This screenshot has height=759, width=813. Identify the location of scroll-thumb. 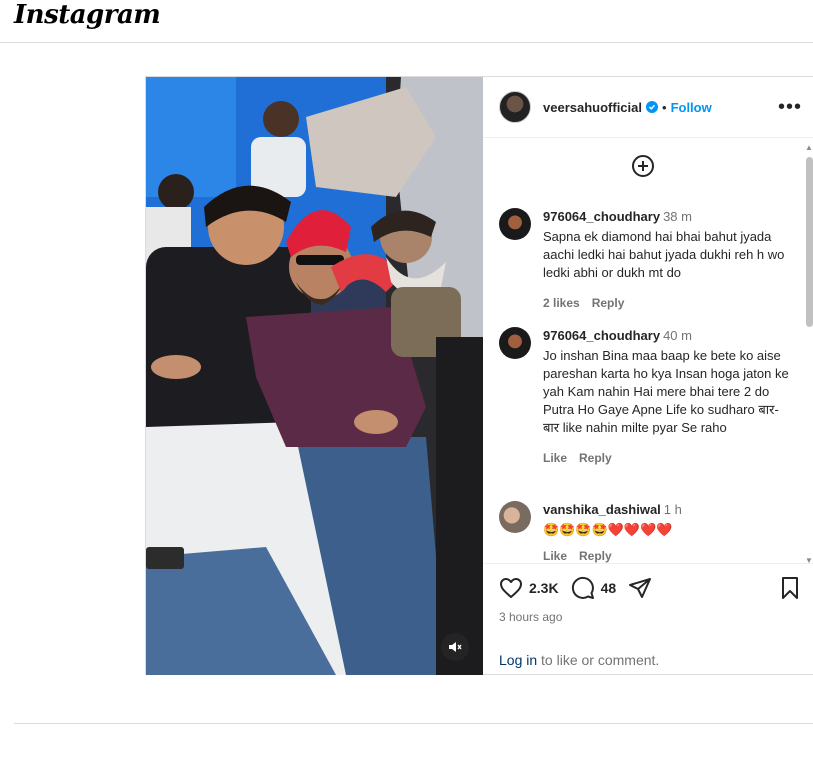
(809, 242).